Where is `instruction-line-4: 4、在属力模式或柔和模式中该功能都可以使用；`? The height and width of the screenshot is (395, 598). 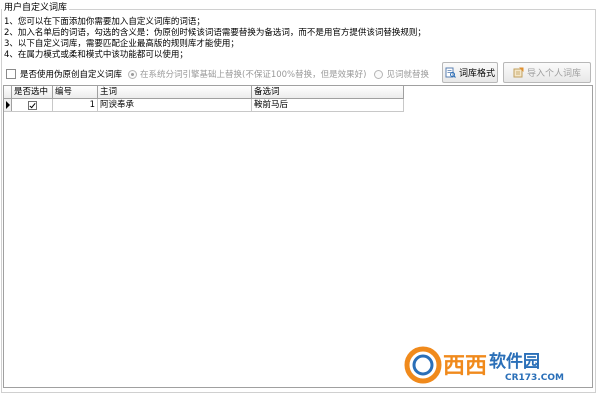
instruction-line-4: 4、在属力模式或柔和模式中该功能都可以使用； is located at coordinates (96, 55).